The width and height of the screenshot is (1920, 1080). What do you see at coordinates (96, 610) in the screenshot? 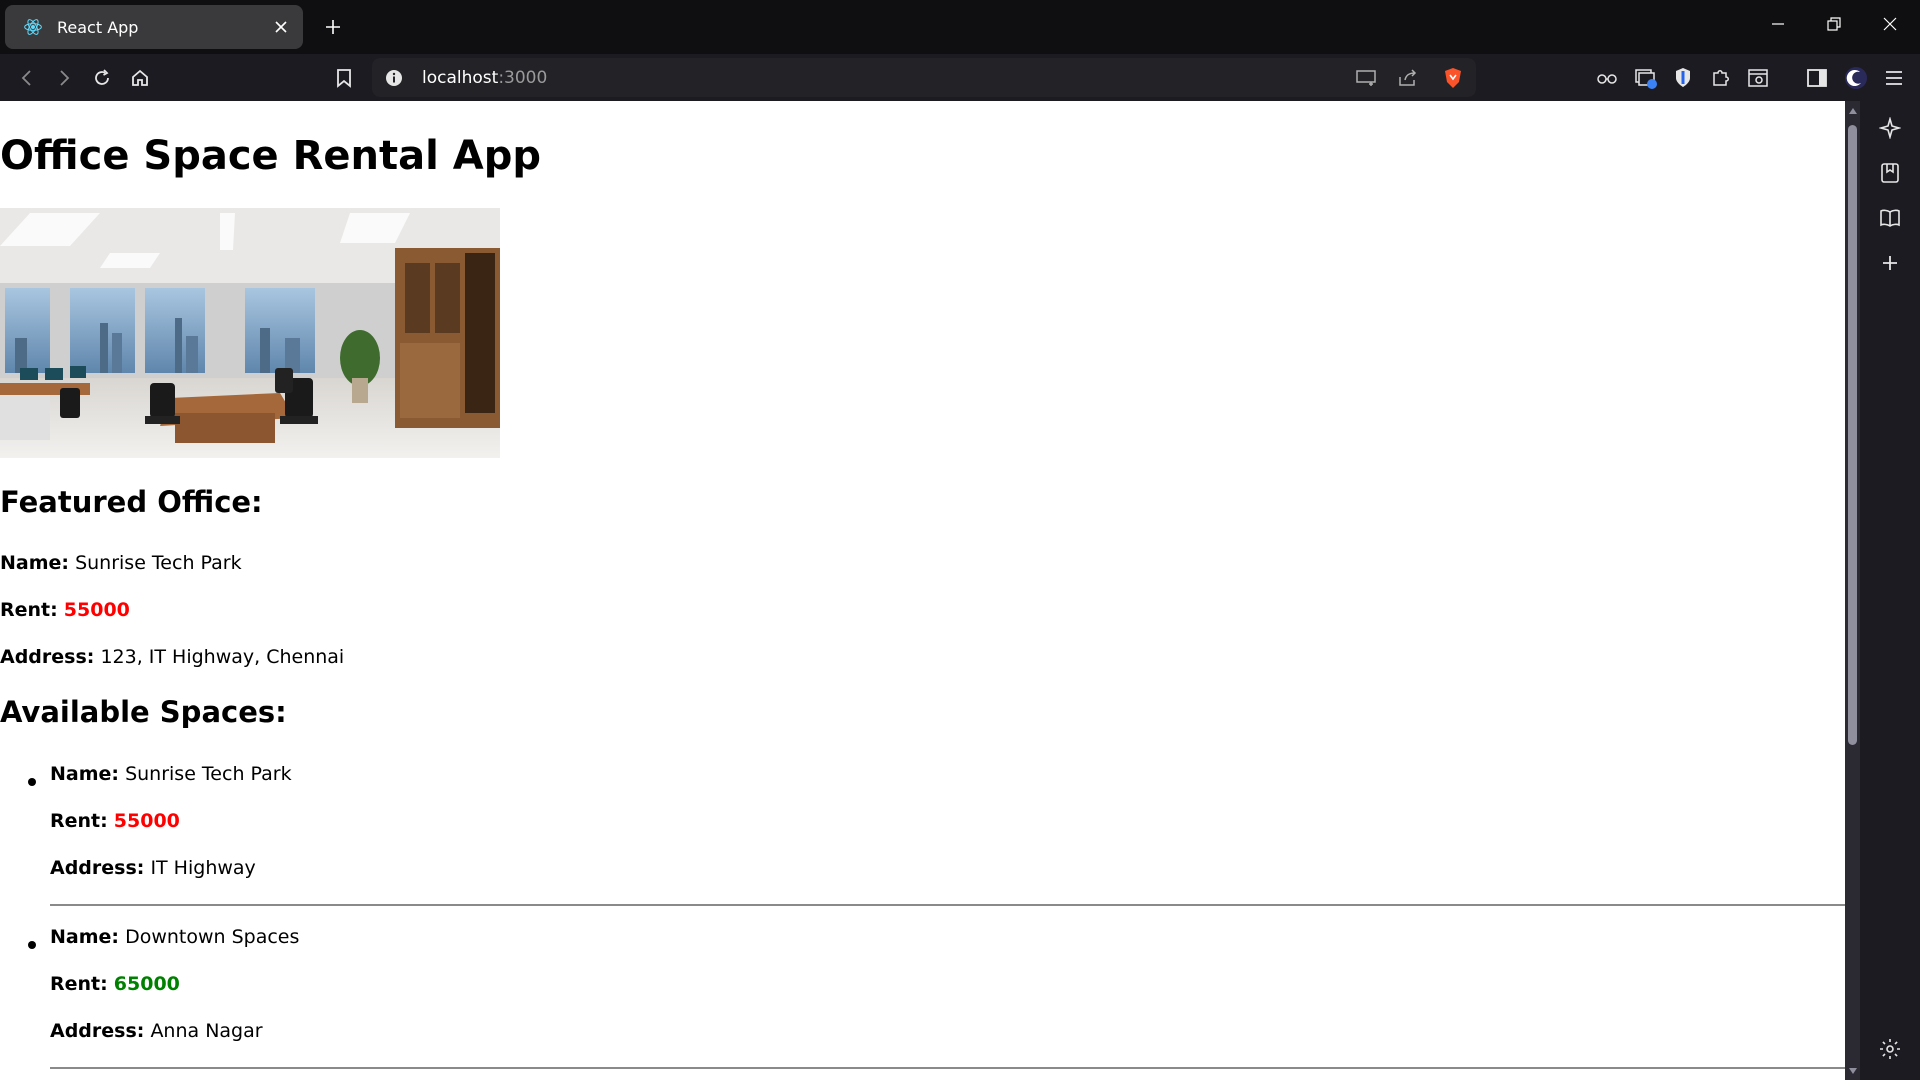
I see `featured-rent-value: 55000` at bounding box center [96, 610].